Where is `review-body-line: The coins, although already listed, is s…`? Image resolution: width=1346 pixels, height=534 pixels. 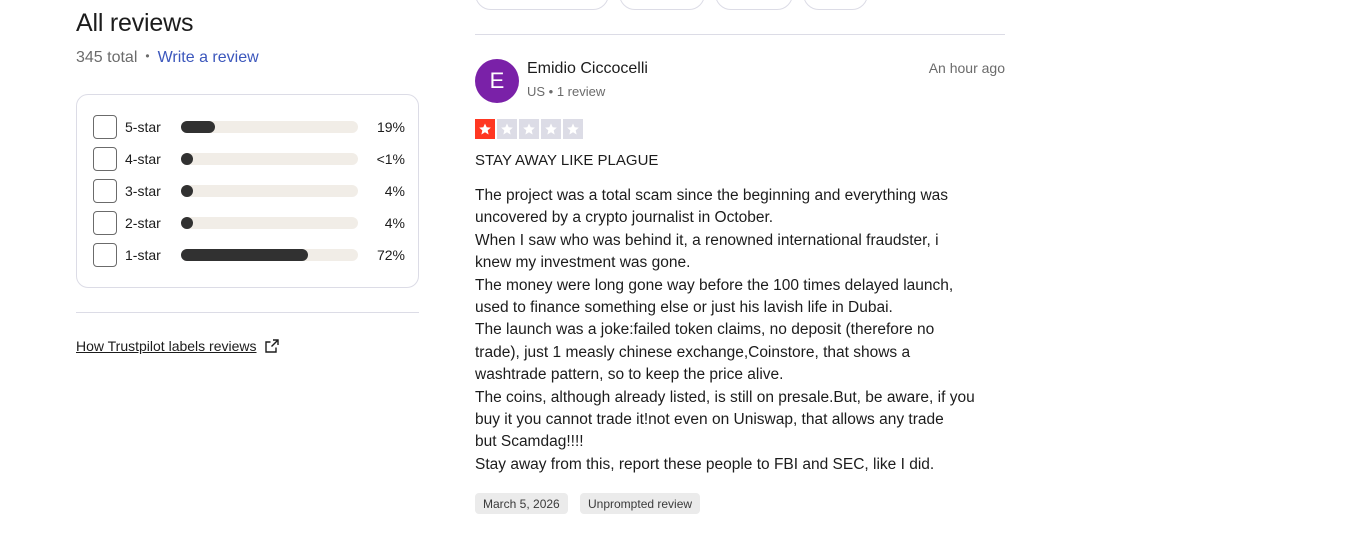
review-body-line: The coins, although already listed, is s… is located at coordinates (725, 397).